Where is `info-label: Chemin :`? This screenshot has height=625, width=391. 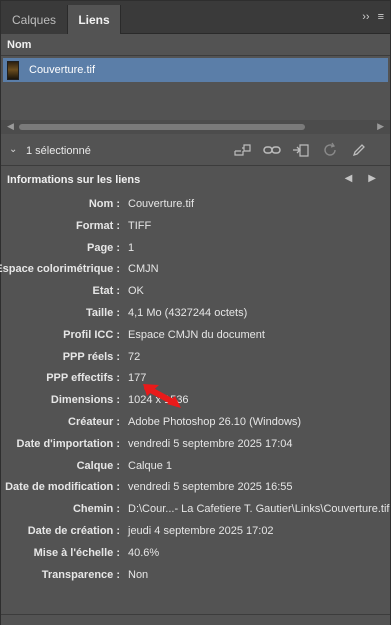 info-label: Chemin : is located at coordinates (96, 509).